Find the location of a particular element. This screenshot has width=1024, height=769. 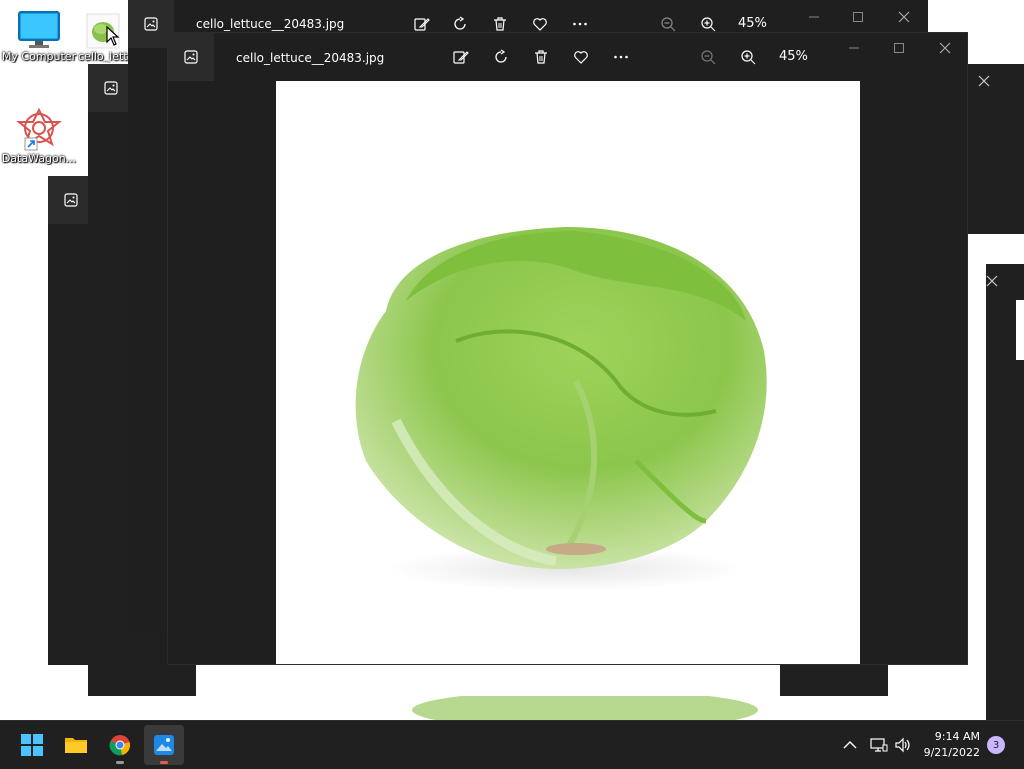

photos-button is located at coordinates (164, 745).